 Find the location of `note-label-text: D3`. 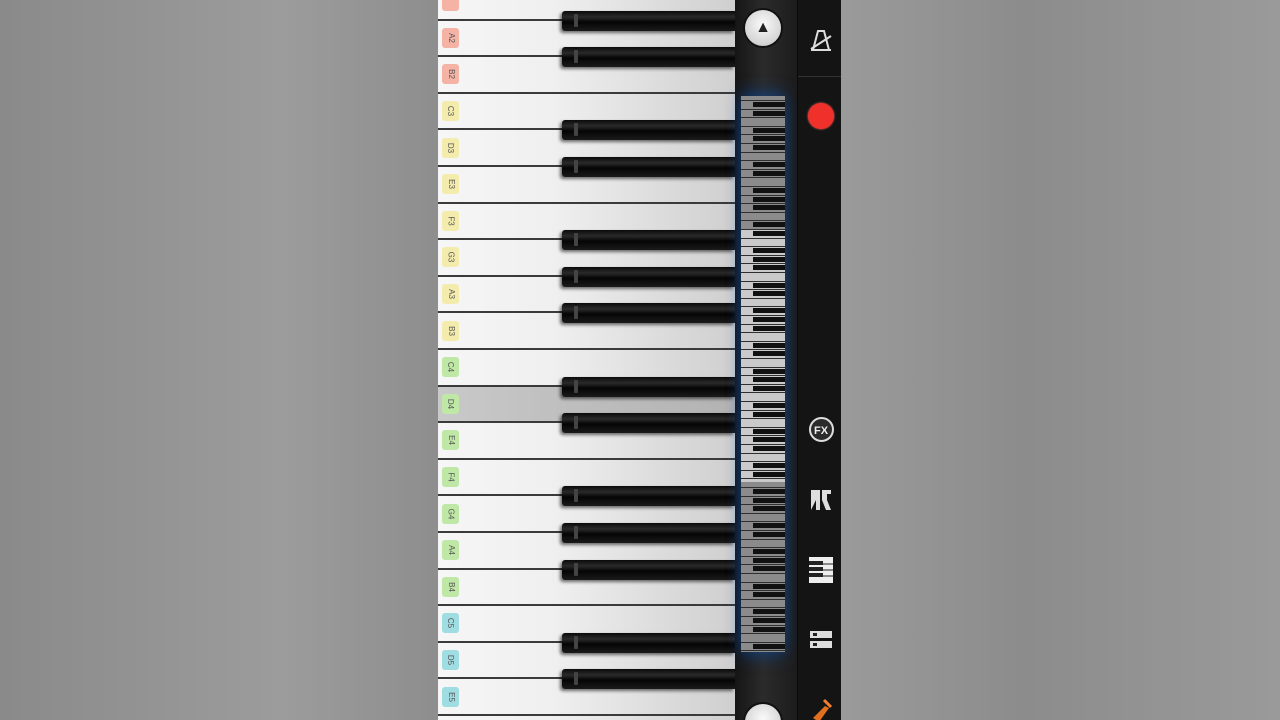

note-label-text: D3 is located at coordinates (451, 147).